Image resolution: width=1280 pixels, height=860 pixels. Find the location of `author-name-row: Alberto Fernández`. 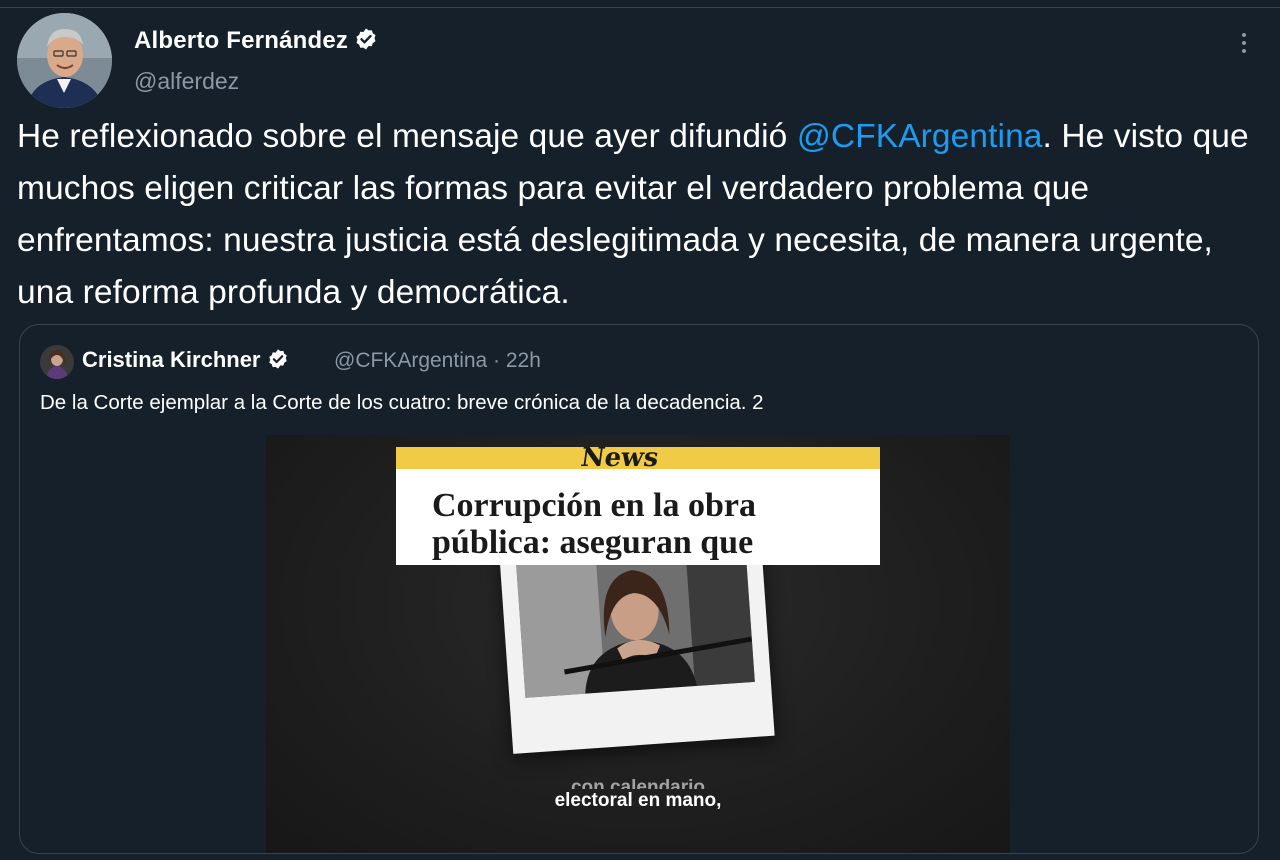

author-name-row: Alberto Fernández is located at coordinates (256, 42).